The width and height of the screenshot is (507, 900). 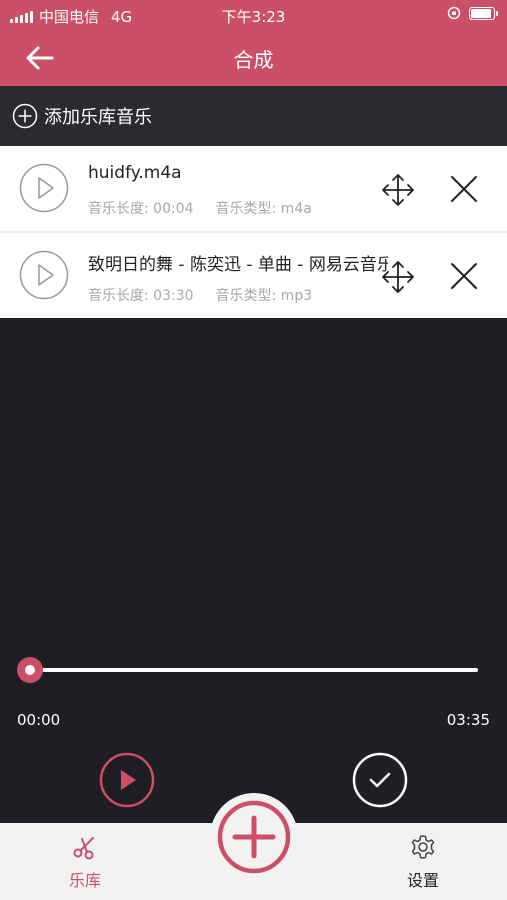 I want to click on tab-settings: 设置, so click(x=423, y=862).